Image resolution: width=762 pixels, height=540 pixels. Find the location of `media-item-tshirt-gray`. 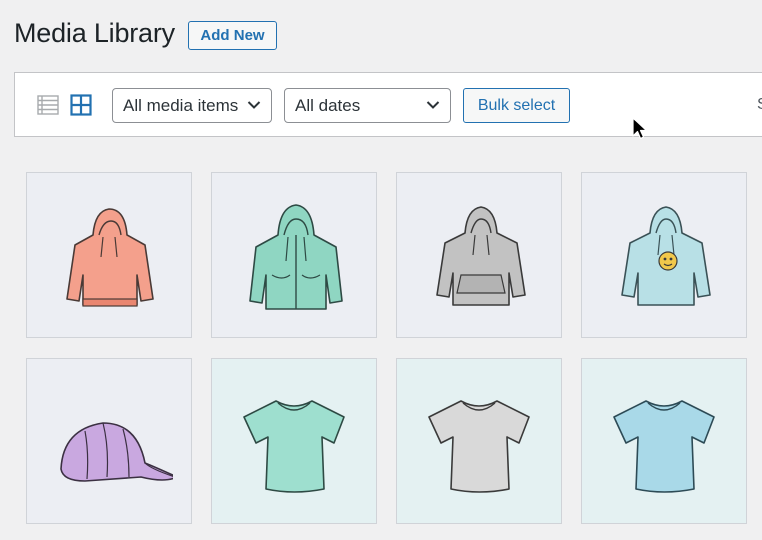

media-item-tshirt-gray is located at coordinates (479, 441).